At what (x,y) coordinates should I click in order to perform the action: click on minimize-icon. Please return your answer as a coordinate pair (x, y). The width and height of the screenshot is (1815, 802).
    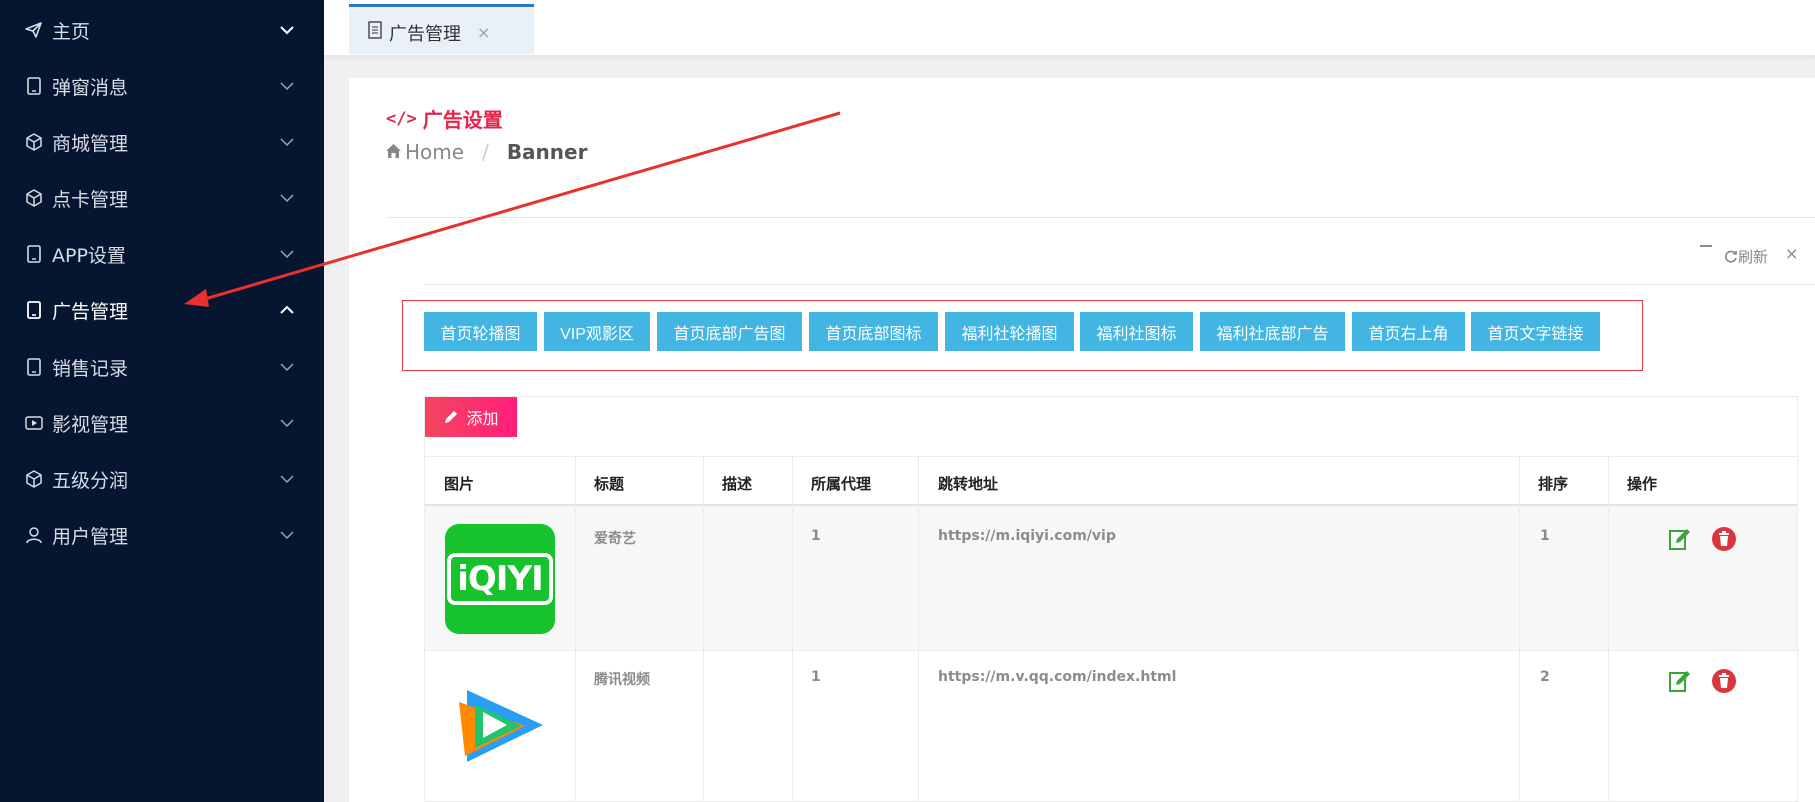
    Looking at the image, I should click on (1706, 246).